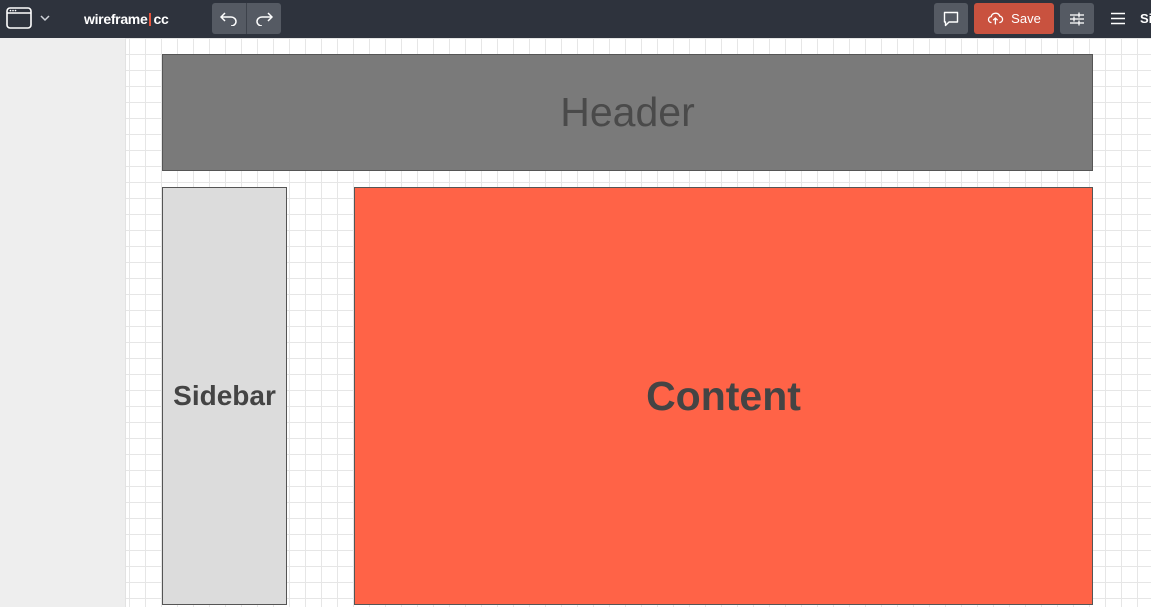 Image resolution: width=1151 pixels, height=607 pixels. I want to click on logo-separator, so click(150, 19).